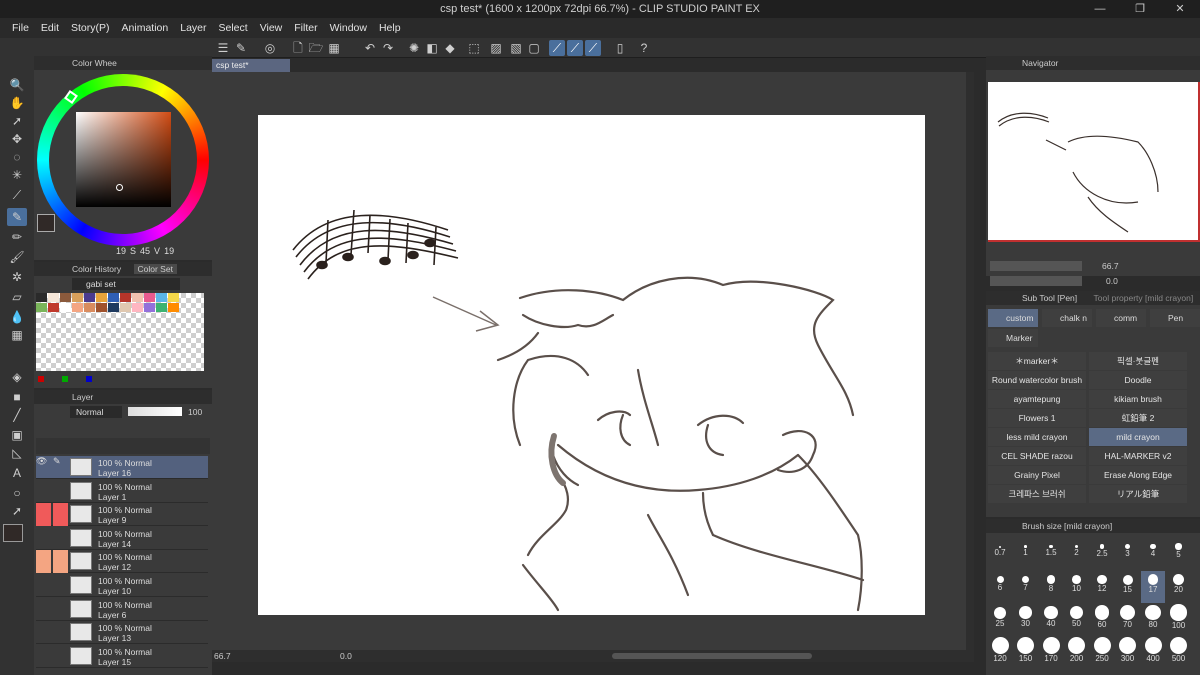 This screenshot has height=675, width=1200. What do you see at coordinates (17, 335) in the screenshot?
I see `grid-icon: ▦` at bounding box center [17, 335].